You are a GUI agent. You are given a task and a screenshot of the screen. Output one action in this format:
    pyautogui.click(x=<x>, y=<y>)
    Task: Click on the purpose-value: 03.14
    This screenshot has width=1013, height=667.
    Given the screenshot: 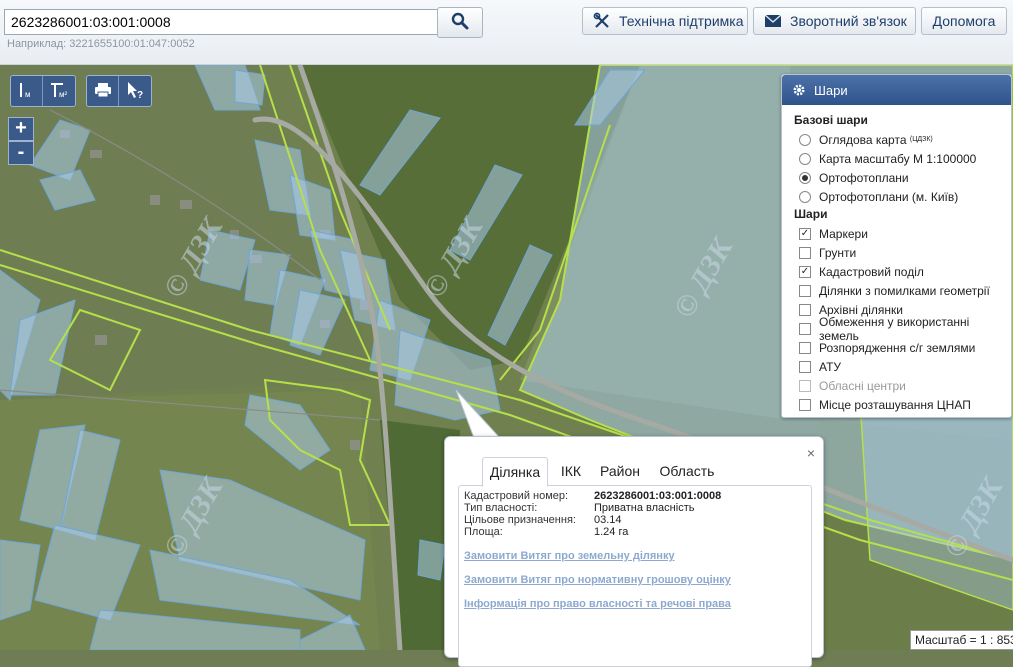 What is the action you would take?
    pyautogui.click(x=608, y=520)
    